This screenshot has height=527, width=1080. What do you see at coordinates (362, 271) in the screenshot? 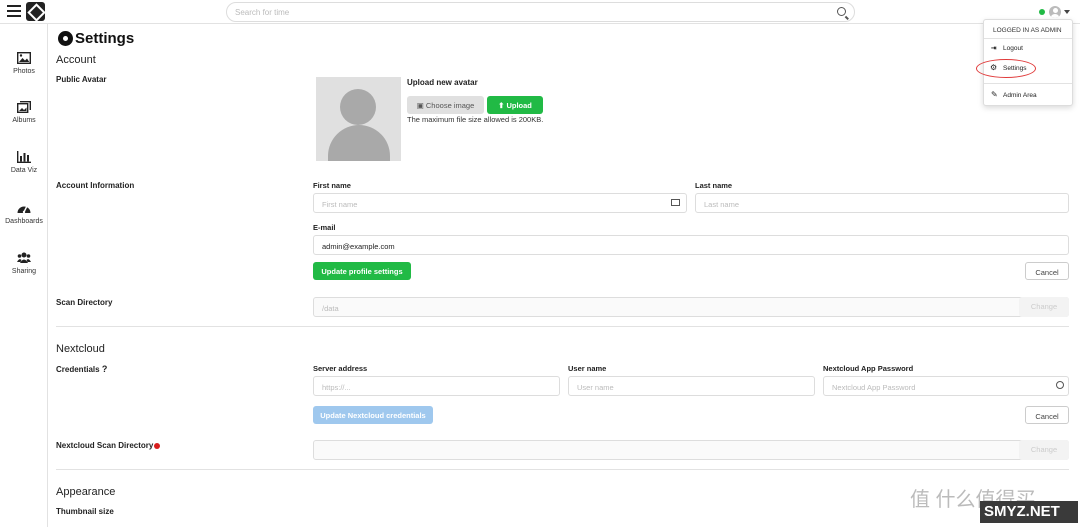
I see `update-profile-button: Update profile settings` at bounding box center [362, 271].